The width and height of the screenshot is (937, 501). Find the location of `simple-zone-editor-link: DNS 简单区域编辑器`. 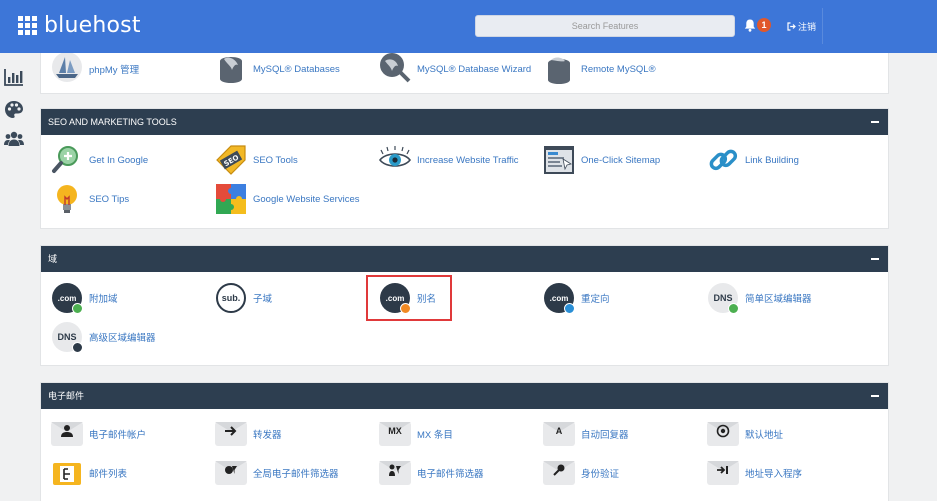

simple-zone-editor-link: DNS 简单区域编辑器 is located at coordinates (759, 298).